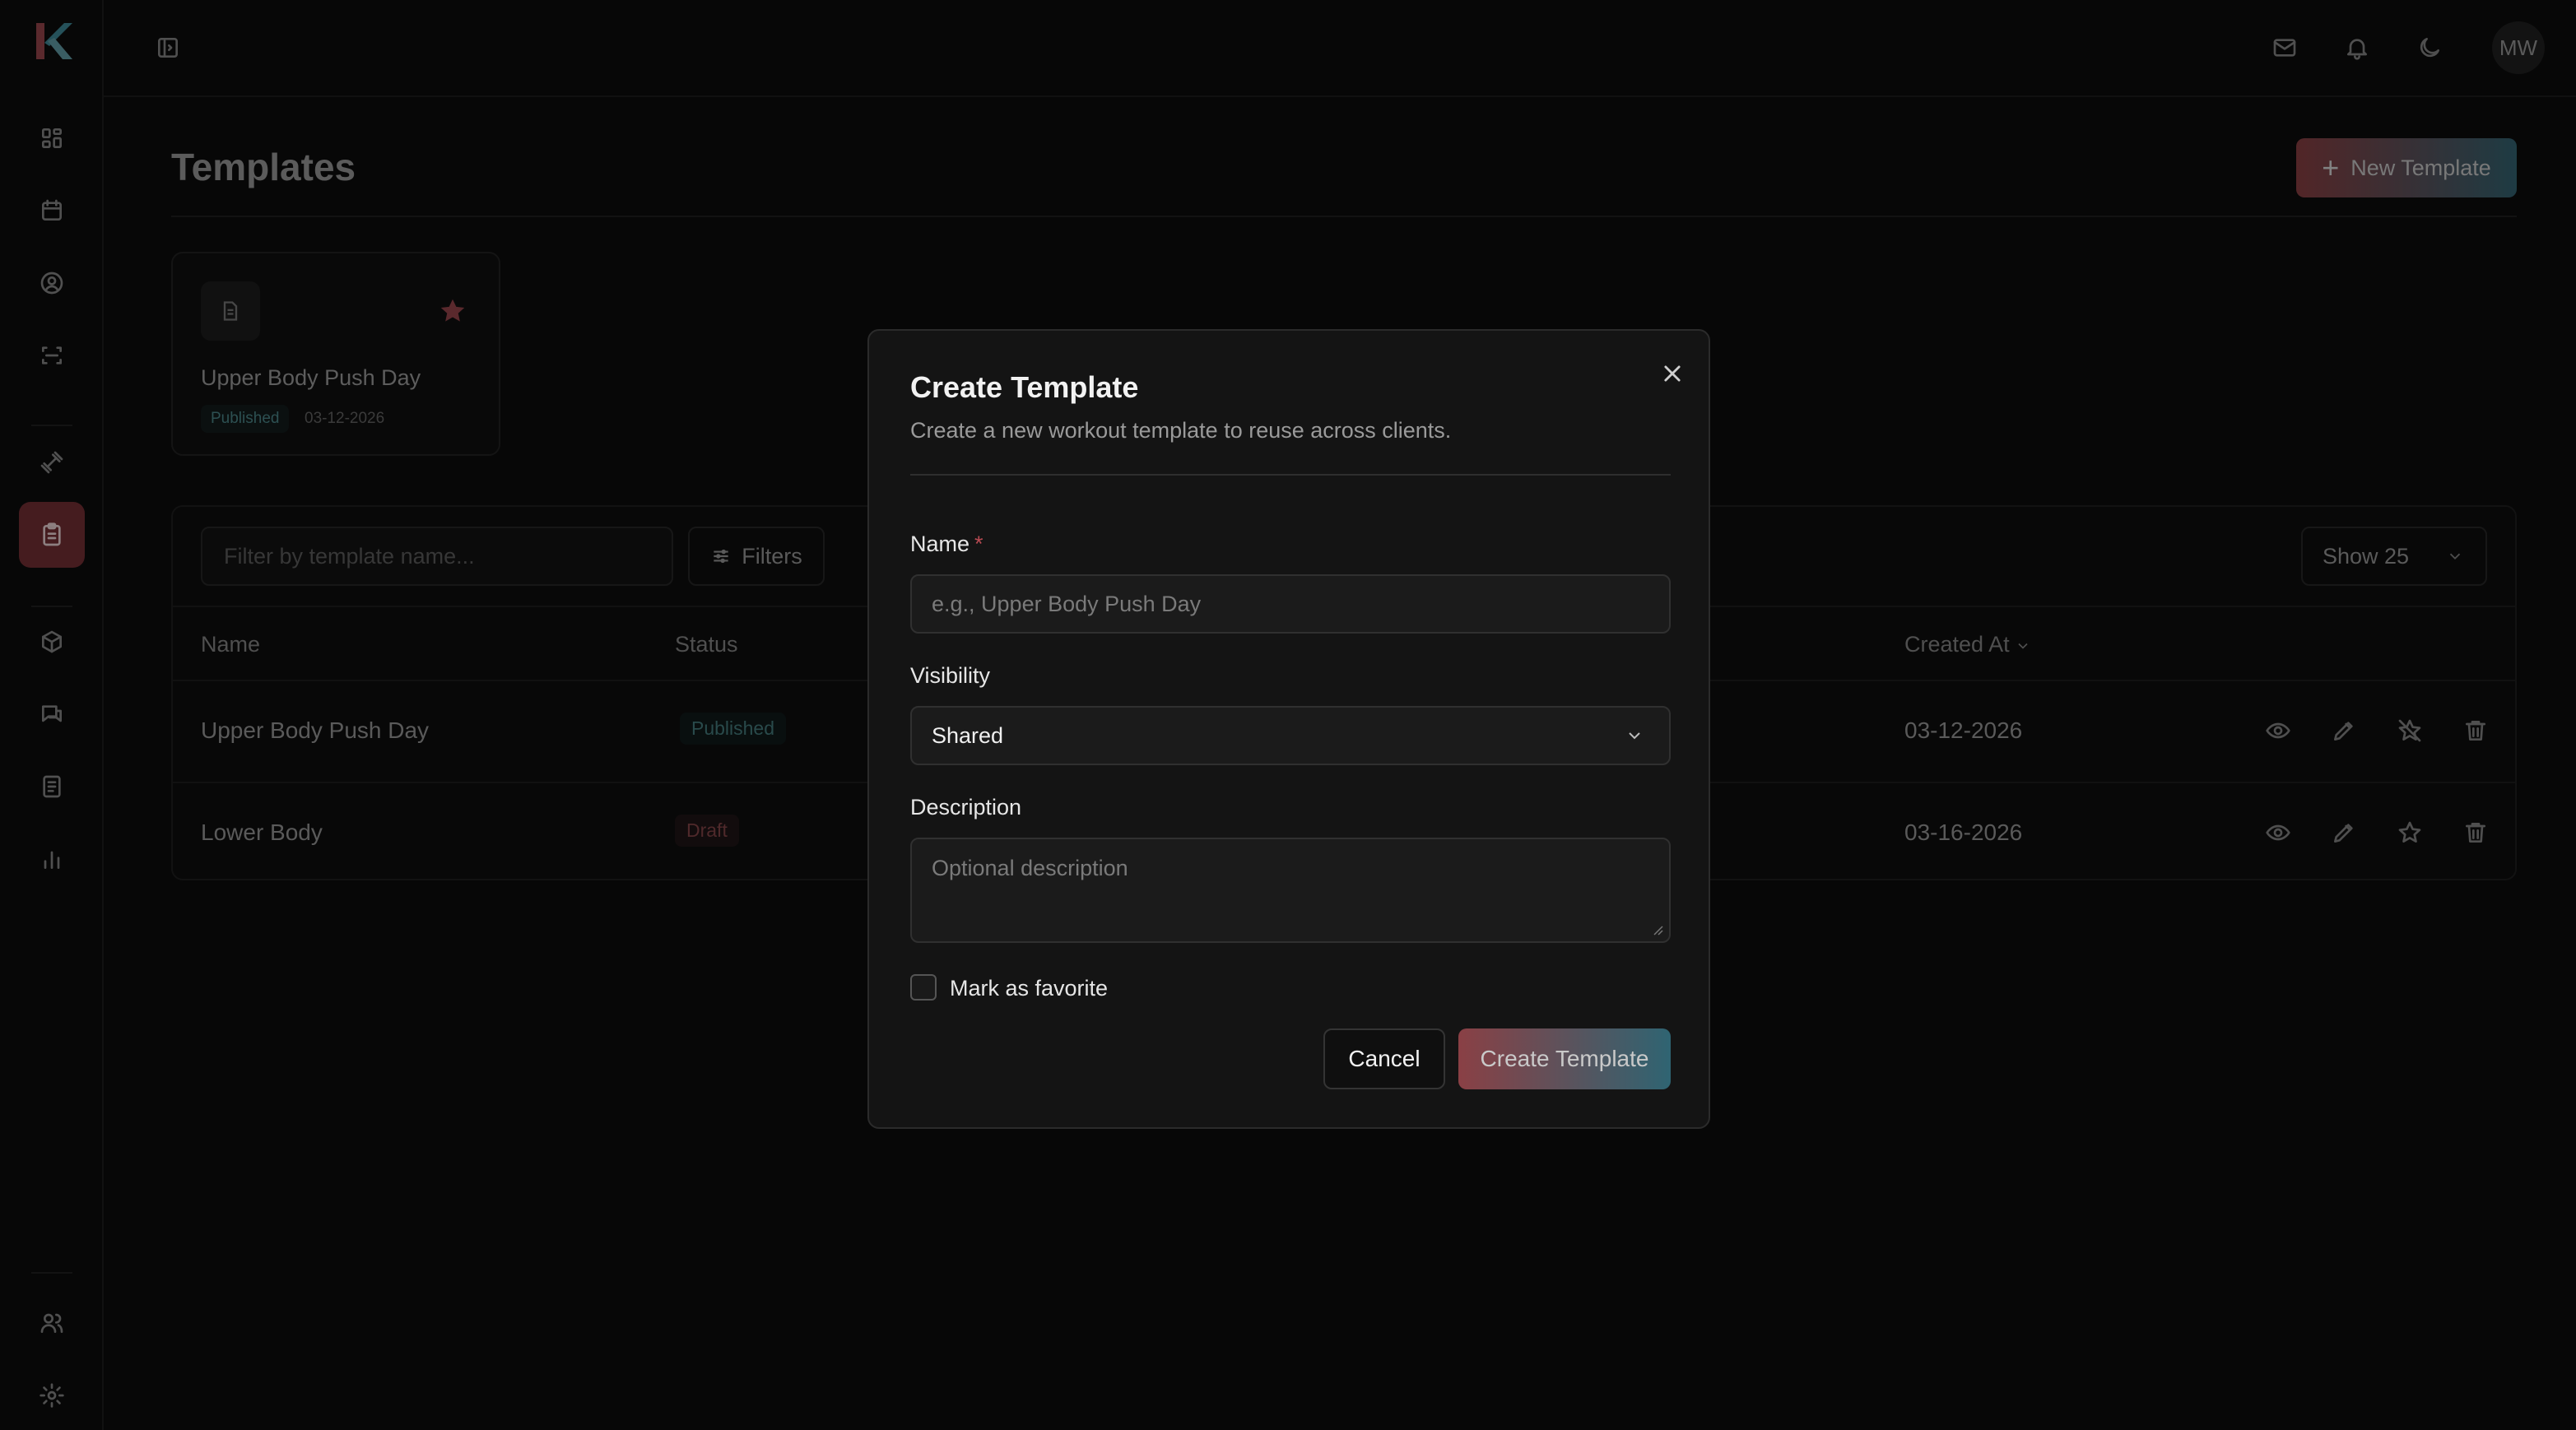 This screenshot has height=1430, width=2576. What do you see at coordinates (966, 807) in the screenshot?
I see `description-label: Description` at bounding box center [966, 807].